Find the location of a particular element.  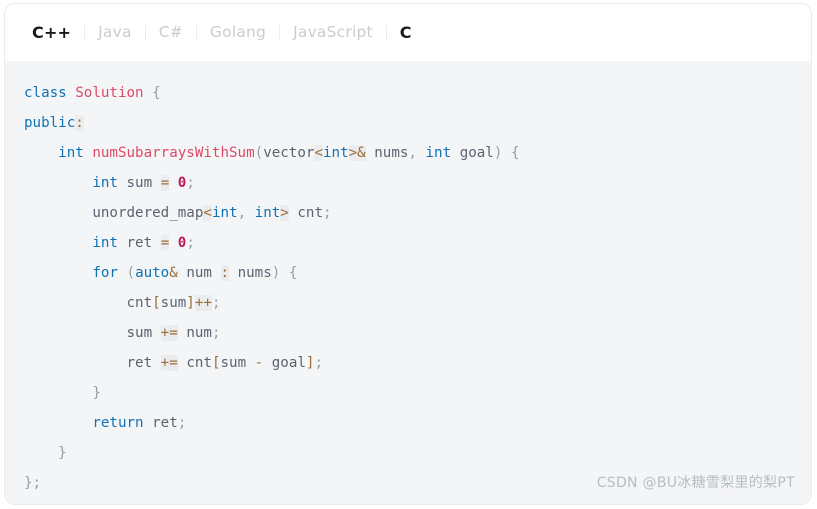

csdn-watermark: CSDN @BU冰糖雪梨里的梨PT is located at coordinates (695, 483).